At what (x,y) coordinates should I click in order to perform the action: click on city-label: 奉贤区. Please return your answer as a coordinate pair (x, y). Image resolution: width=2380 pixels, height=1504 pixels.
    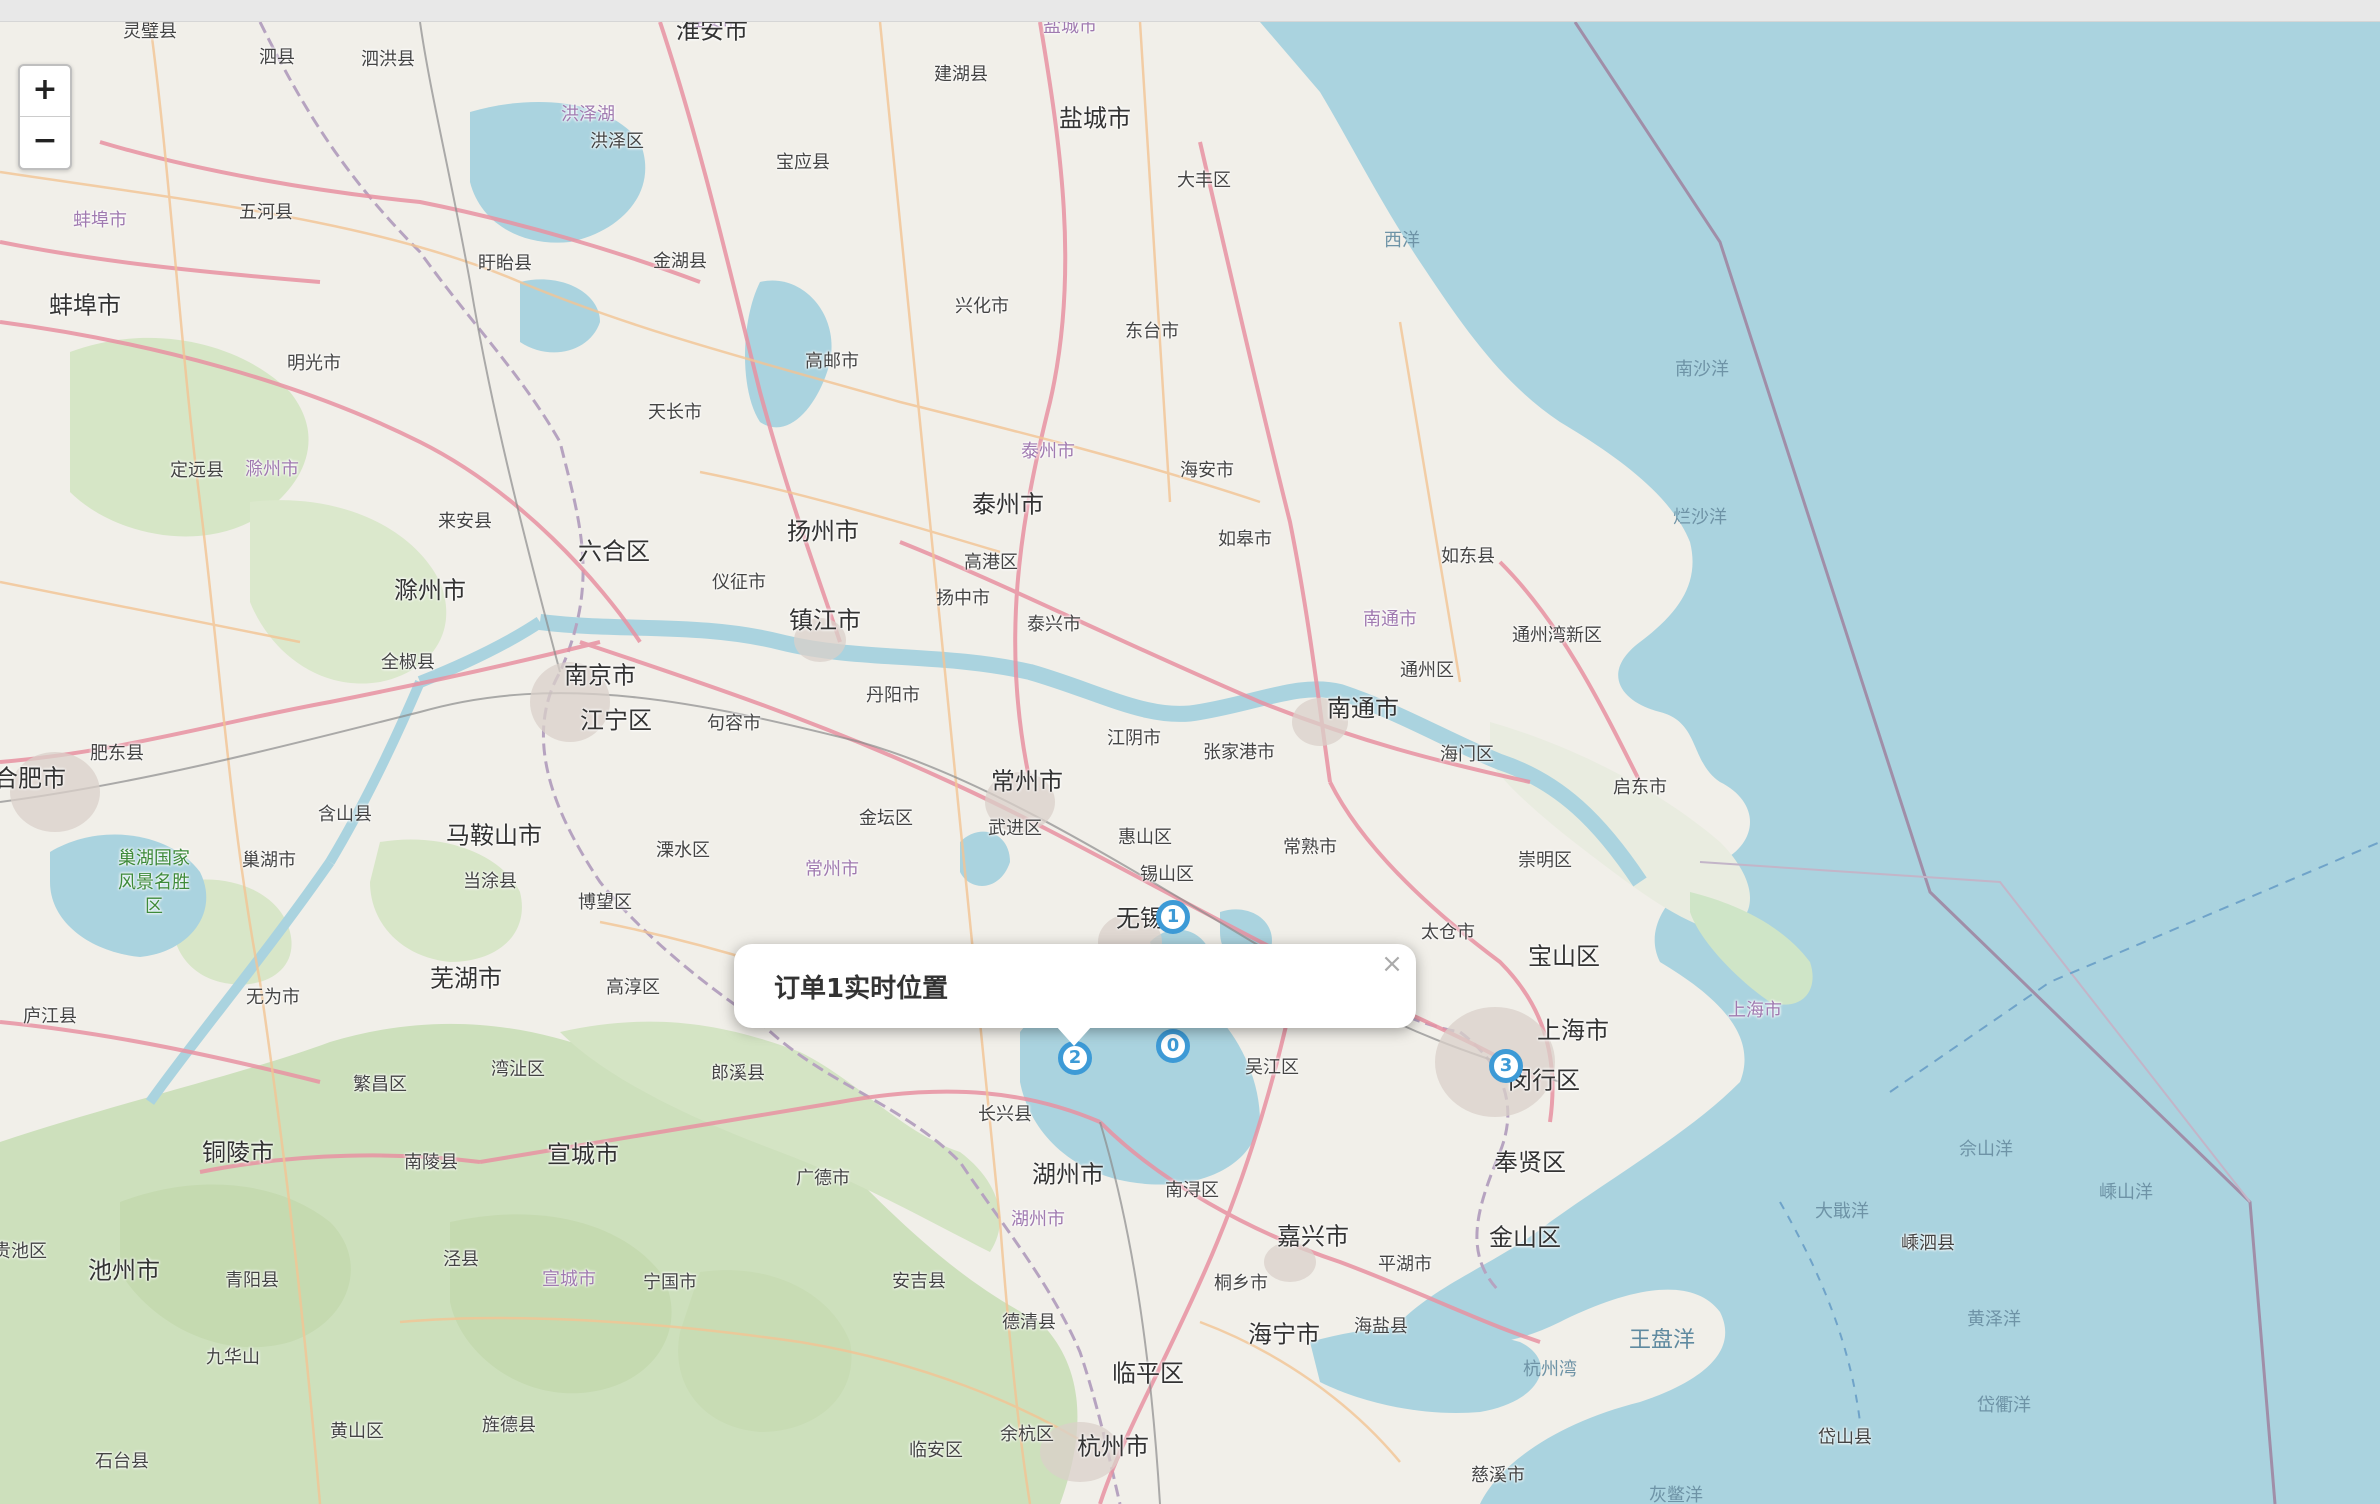
    Looking at the image, I should click on (1530, 1162).